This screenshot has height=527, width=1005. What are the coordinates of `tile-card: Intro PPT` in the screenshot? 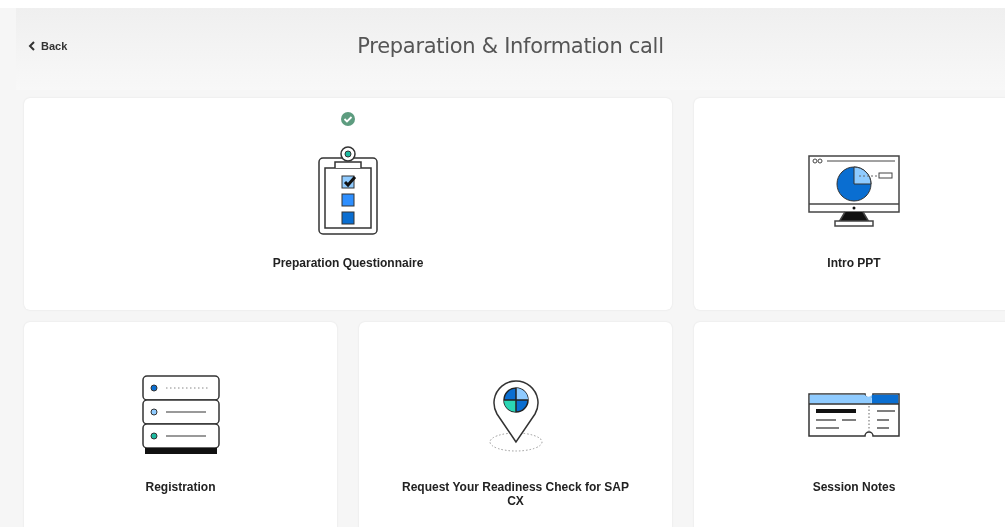 It's located at (849, 204).